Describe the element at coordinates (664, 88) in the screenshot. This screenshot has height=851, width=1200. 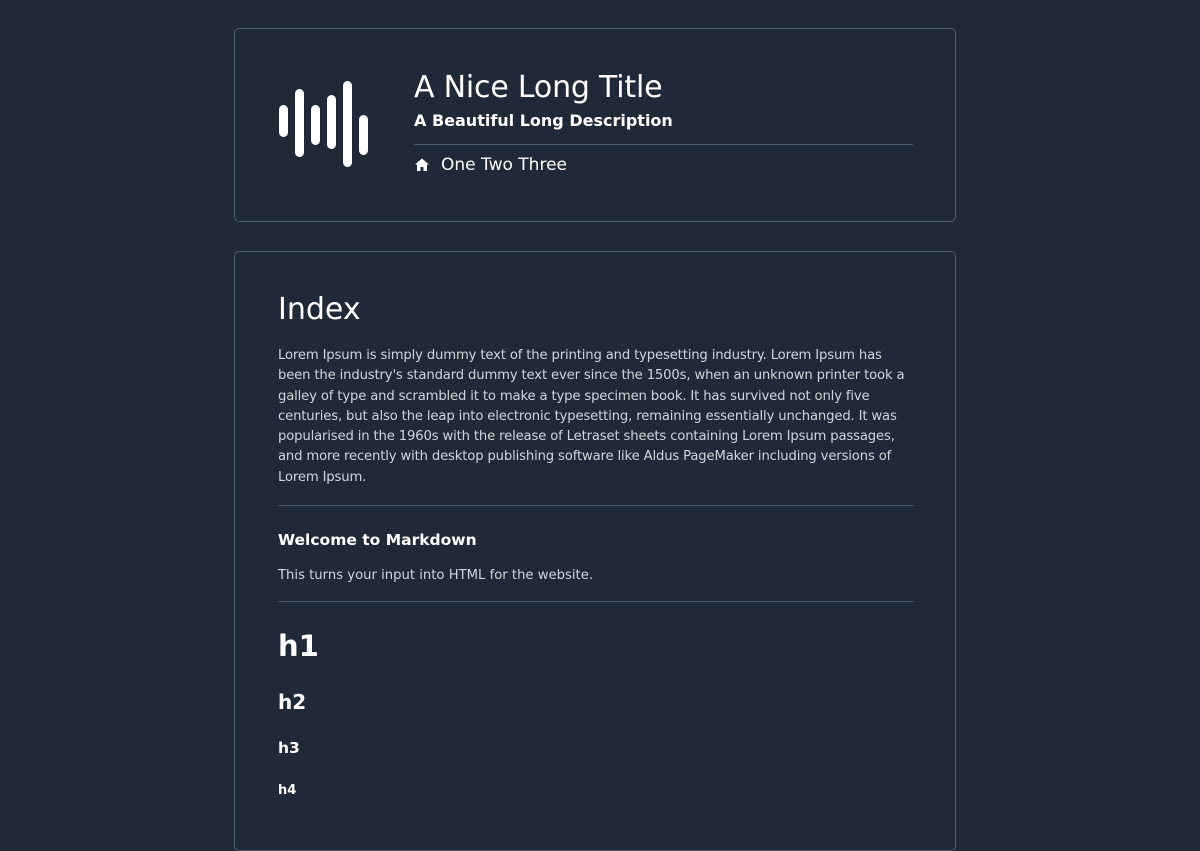
I see `site-title: A Nice Long Title` at that location.